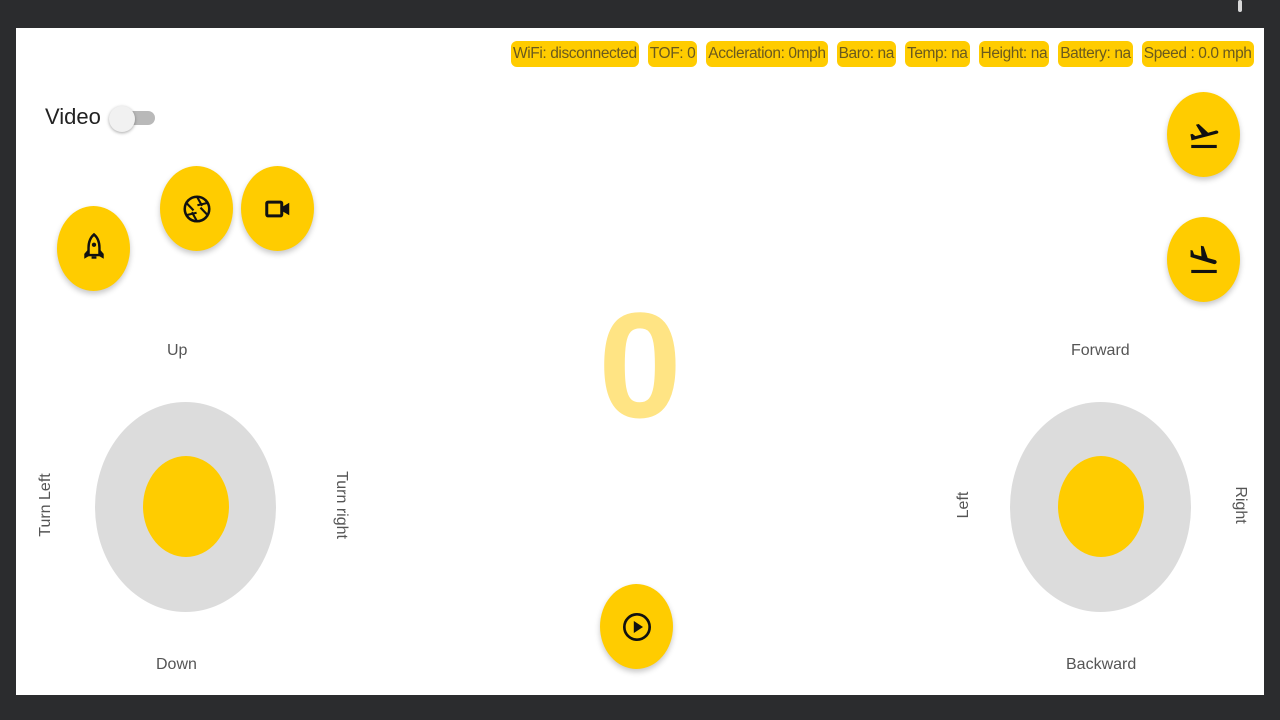 Image resolution: width=1280 pixels, height=720 pixels. Describe the element at coordinates (73, 116) in the screenshot. I see `video-toggle-label: Video` at that location.